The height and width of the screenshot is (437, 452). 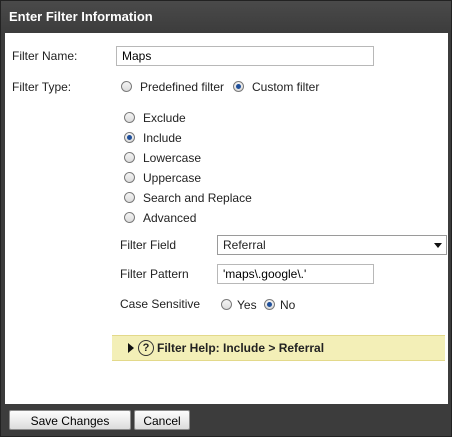 What do you see at coordinates (154, 274) in the screenshot?
I see `filter-pattern-label: Filter Pattern` at bounding box center [154, 274].